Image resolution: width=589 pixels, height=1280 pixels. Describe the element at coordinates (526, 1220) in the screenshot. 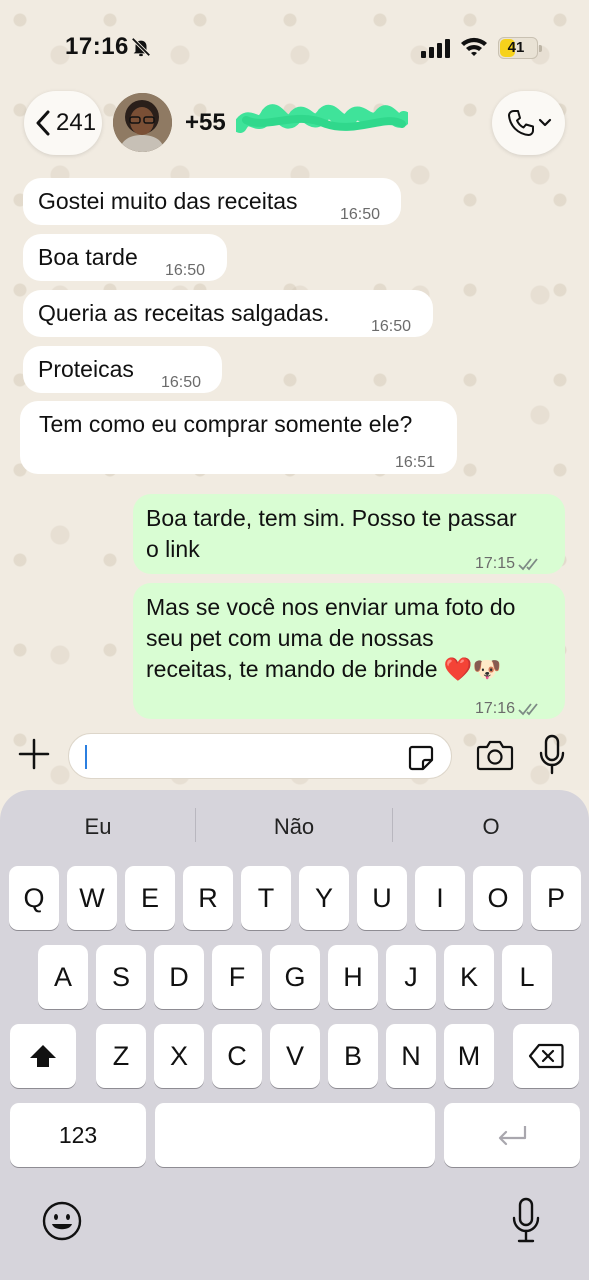

I see `dictation-microphone-icon` at that location.